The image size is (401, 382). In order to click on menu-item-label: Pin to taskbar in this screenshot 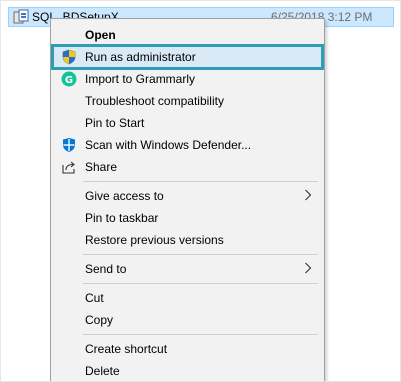, I will do `click(122, 218)`.